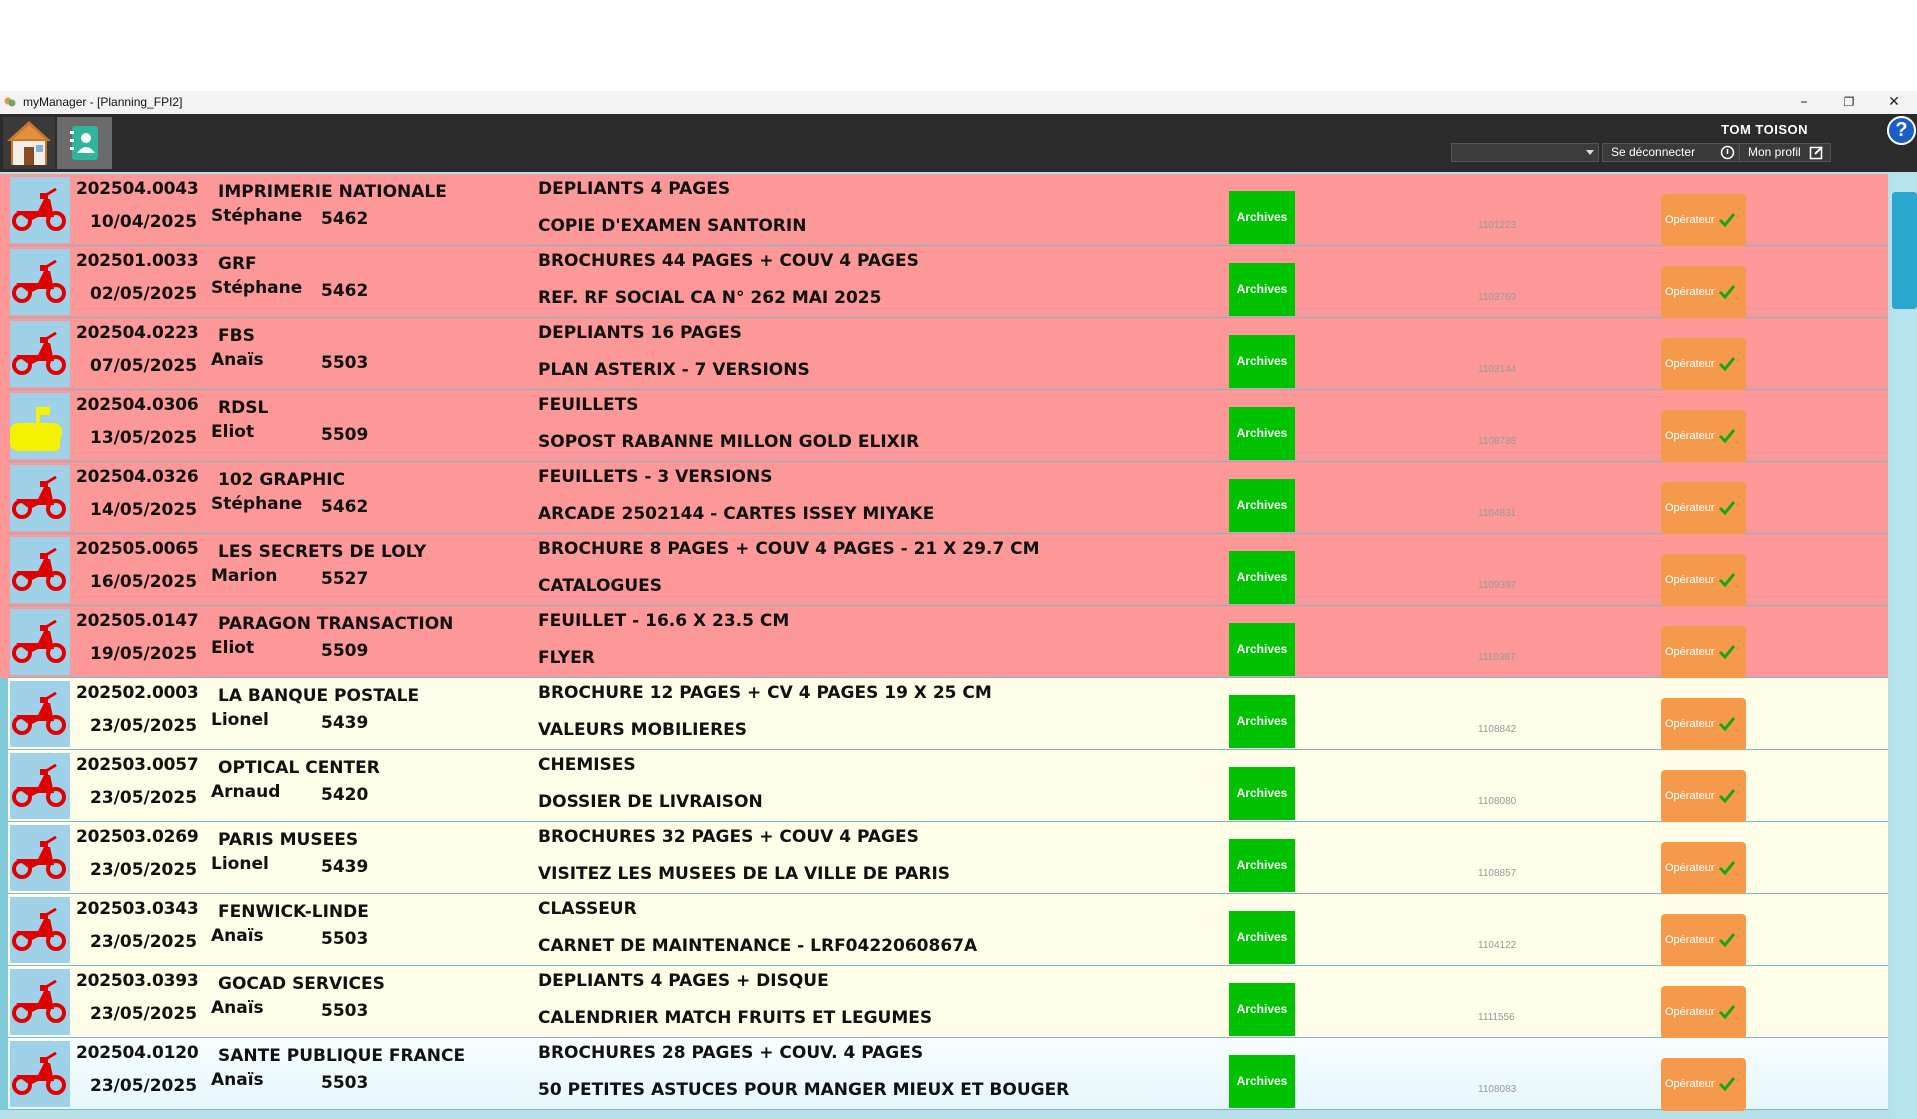 The image size is (1917, 1119). What do you see at coordinates (137, 405) in the screenshot?
I see `job-number: 202504.0306` at bounding box center [137, 405].